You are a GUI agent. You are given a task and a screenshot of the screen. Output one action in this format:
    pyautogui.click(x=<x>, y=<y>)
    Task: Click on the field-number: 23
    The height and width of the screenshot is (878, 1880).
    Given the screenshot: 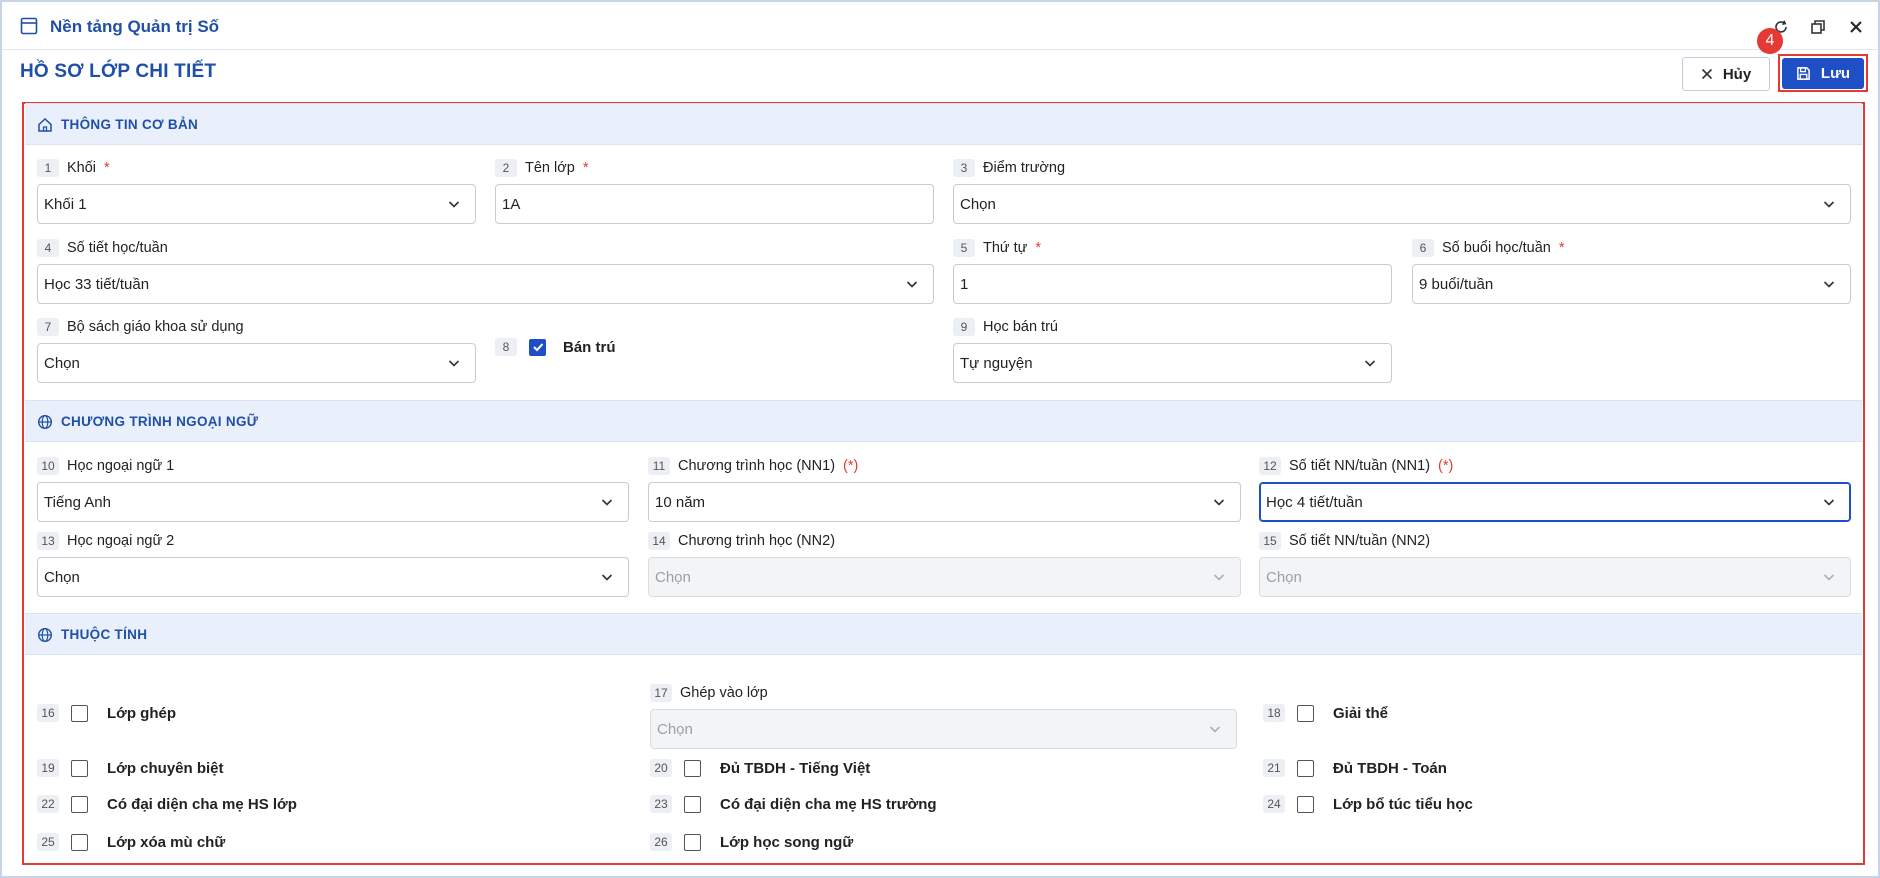 What is the action you would take?
    pyautogui.click(x=661, y=804)
    